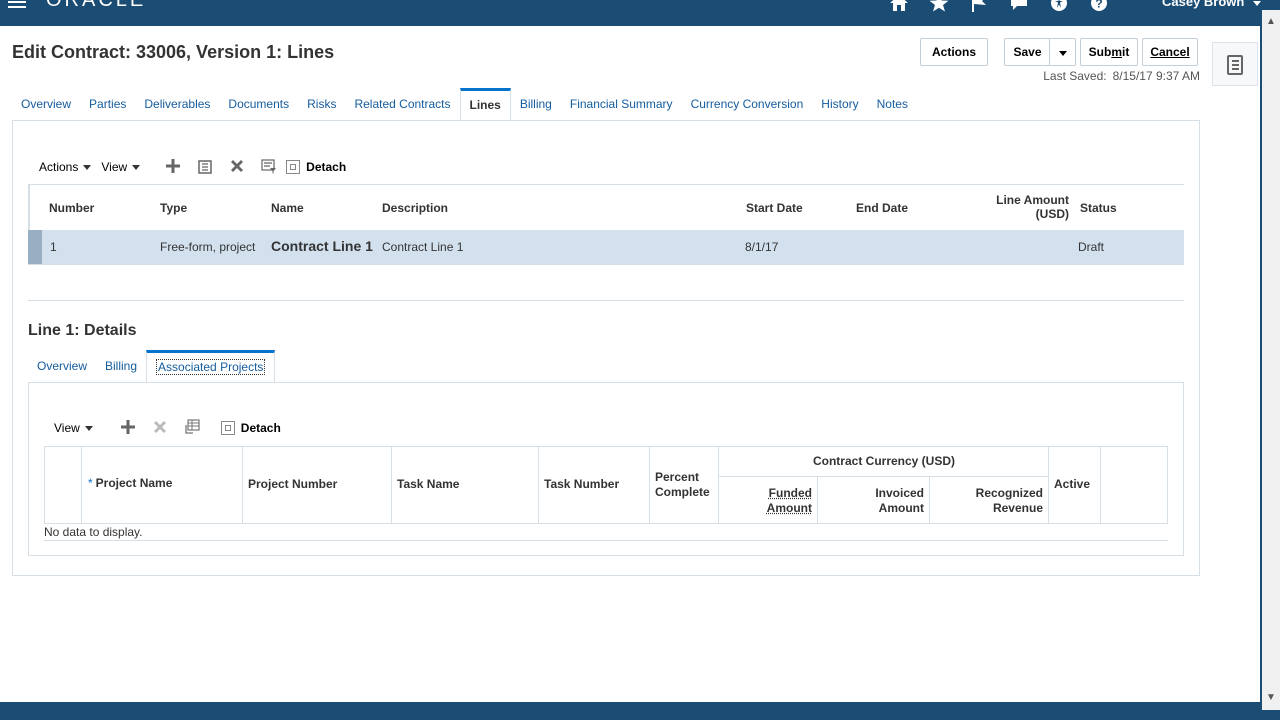 The width and height of the screenshot is (1280, 720). I want to click on col-project-name: * Project Name, so click(162, 485).